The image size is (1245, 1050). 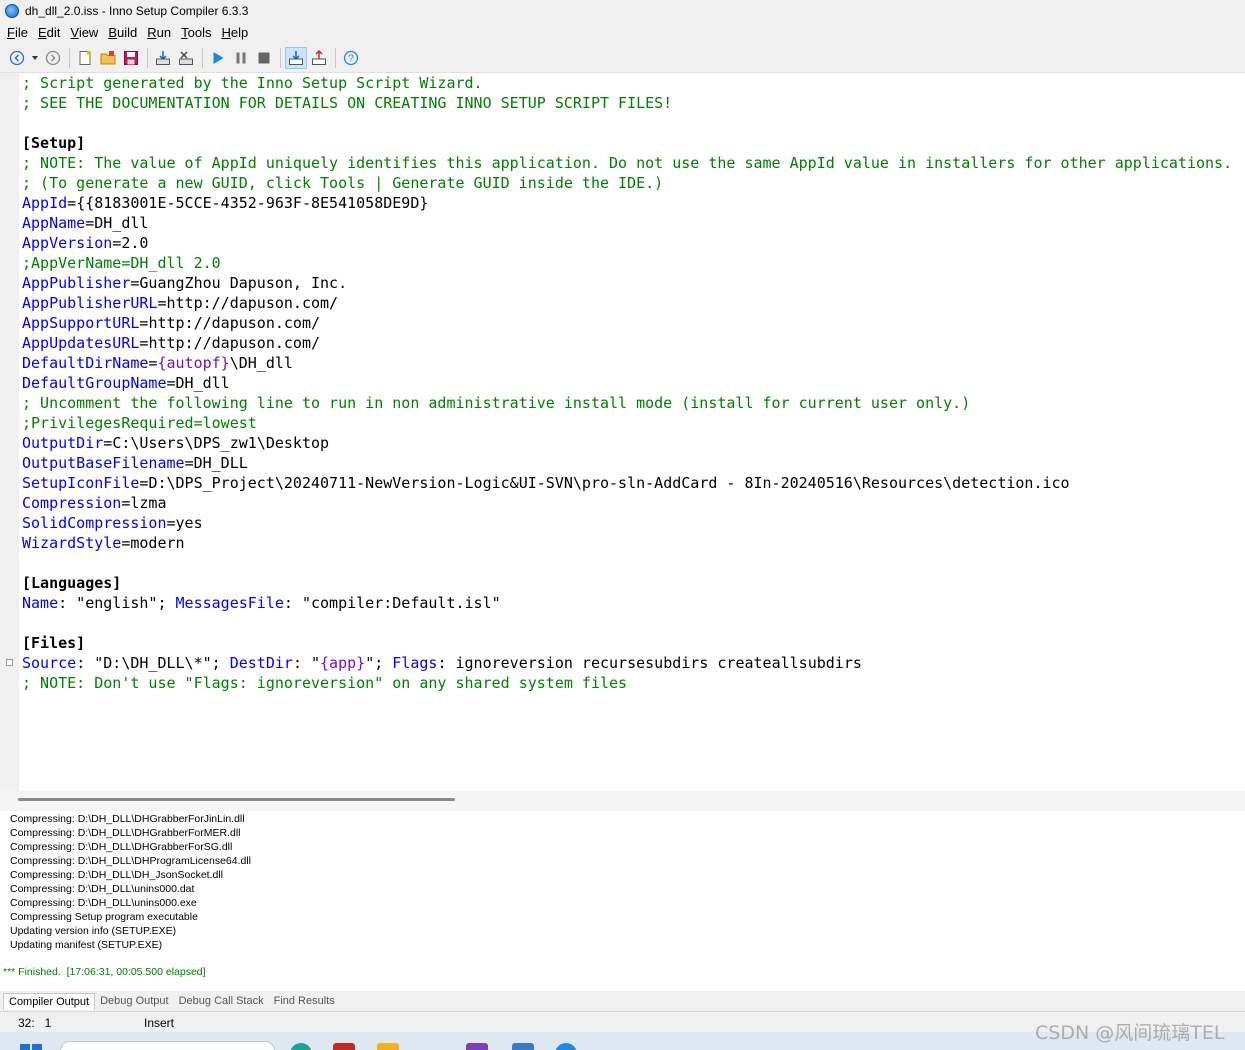 What do you see at coordinates (415, 663) in the screenshot?
I see `code-token-key: Flags` at bounding box center [415, 663].